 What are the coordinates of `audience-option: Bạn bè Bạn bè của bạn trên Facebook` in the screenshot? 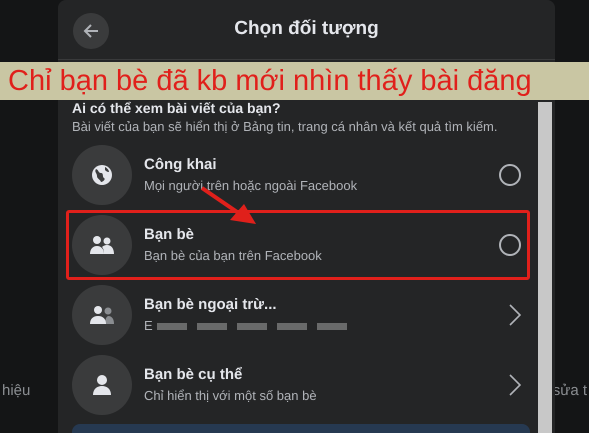 It's located at (298, 245).